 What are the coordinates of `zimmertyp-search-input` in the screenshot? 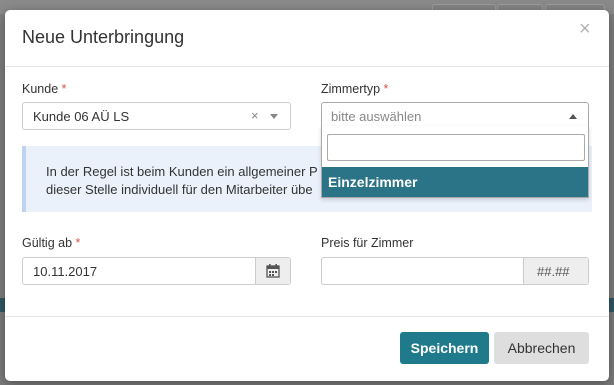 It's located at (456, 147).